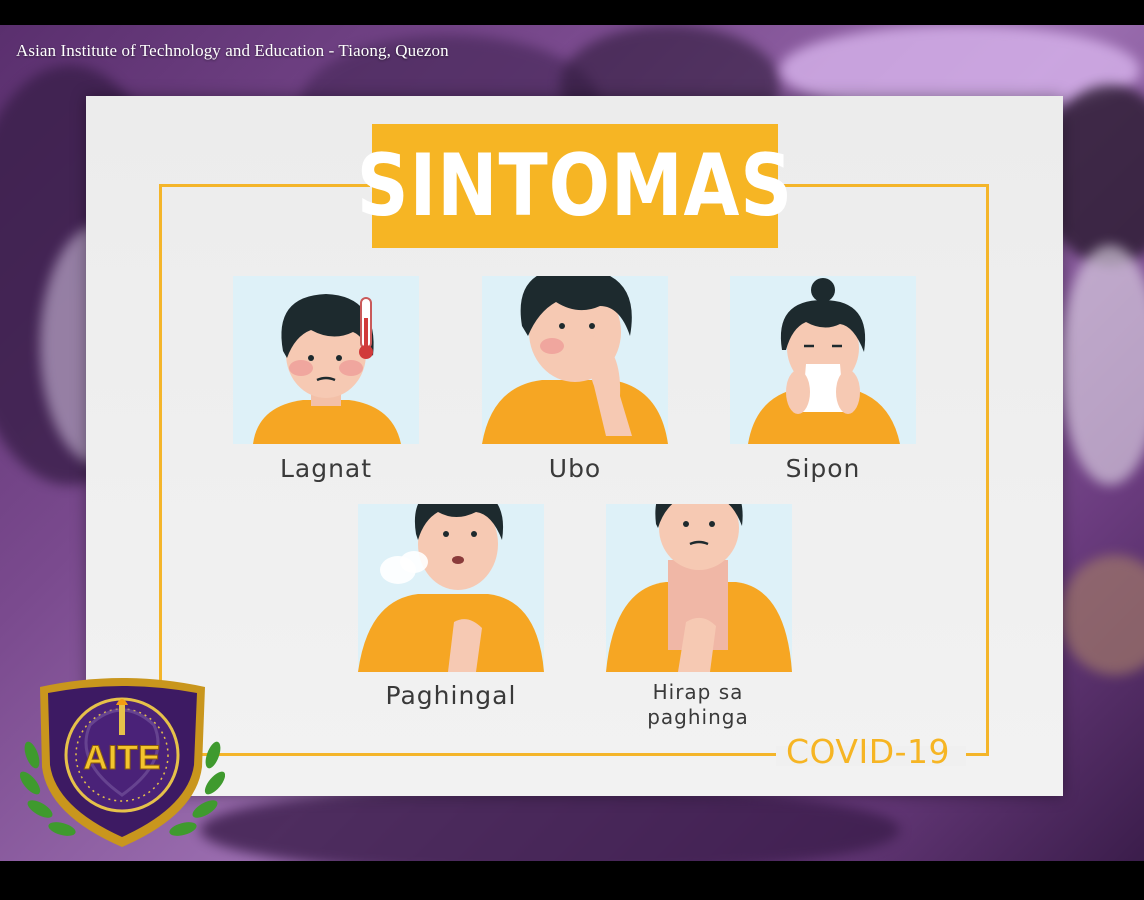 Image resolution: width=1144 pixels, height=900 pixels. I want to click on cough-card, so click(575, 360).